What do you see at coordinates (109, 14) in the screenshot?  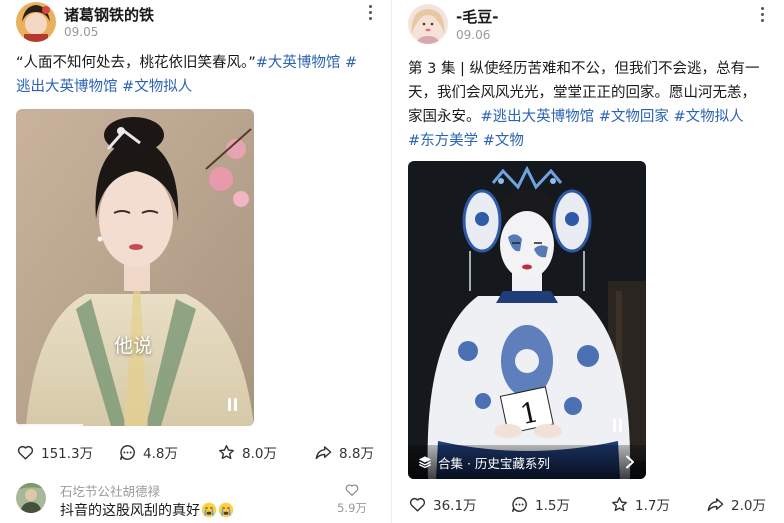 I see `username: 诸葛钢铁的铁` at bounding box center [109, 14].